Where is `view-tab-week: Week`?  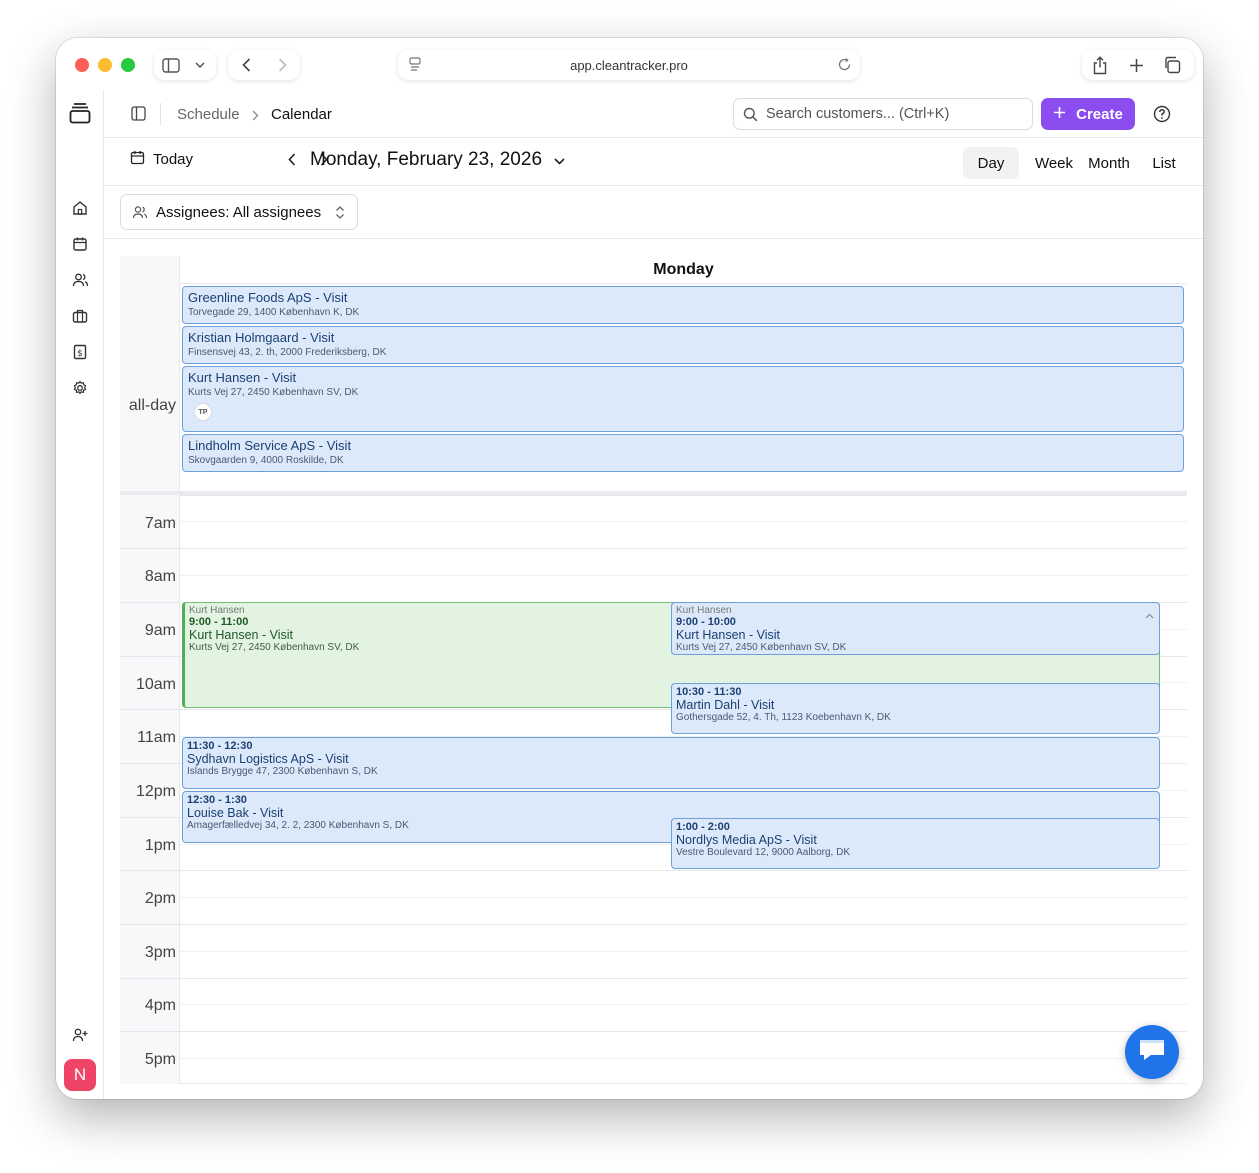
view-tab-week: Week is located at coordinates (1054, 163).